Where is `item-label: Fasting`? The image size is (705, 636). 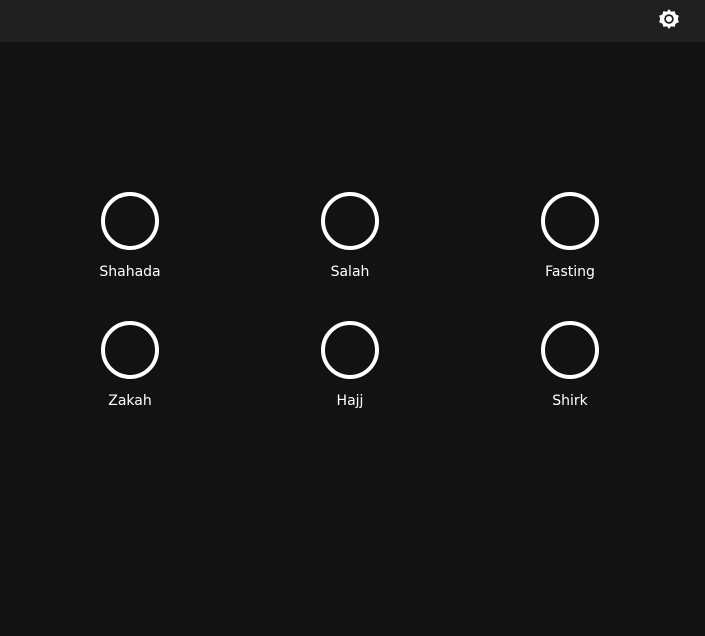 item-label: Fasting is located at coordinates (570, 272).